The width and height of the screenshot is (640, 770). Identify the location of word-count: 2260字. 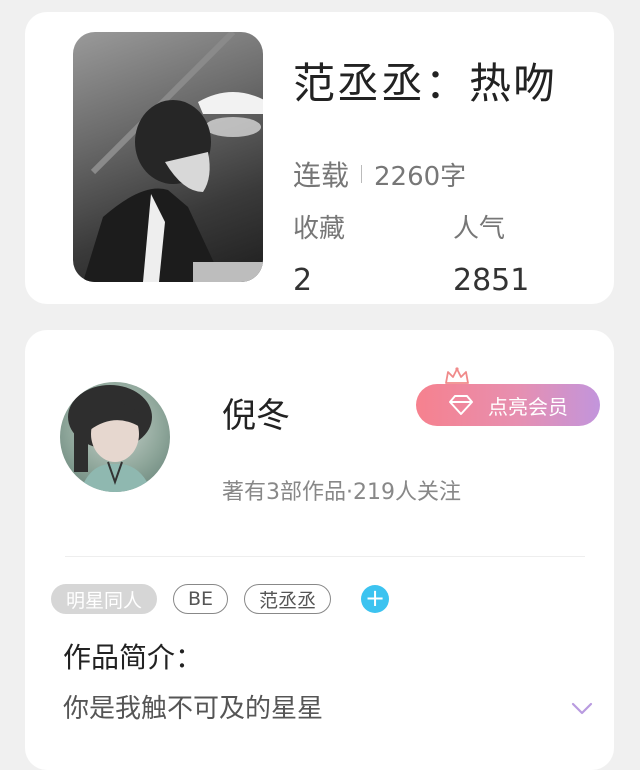
(420, 176).